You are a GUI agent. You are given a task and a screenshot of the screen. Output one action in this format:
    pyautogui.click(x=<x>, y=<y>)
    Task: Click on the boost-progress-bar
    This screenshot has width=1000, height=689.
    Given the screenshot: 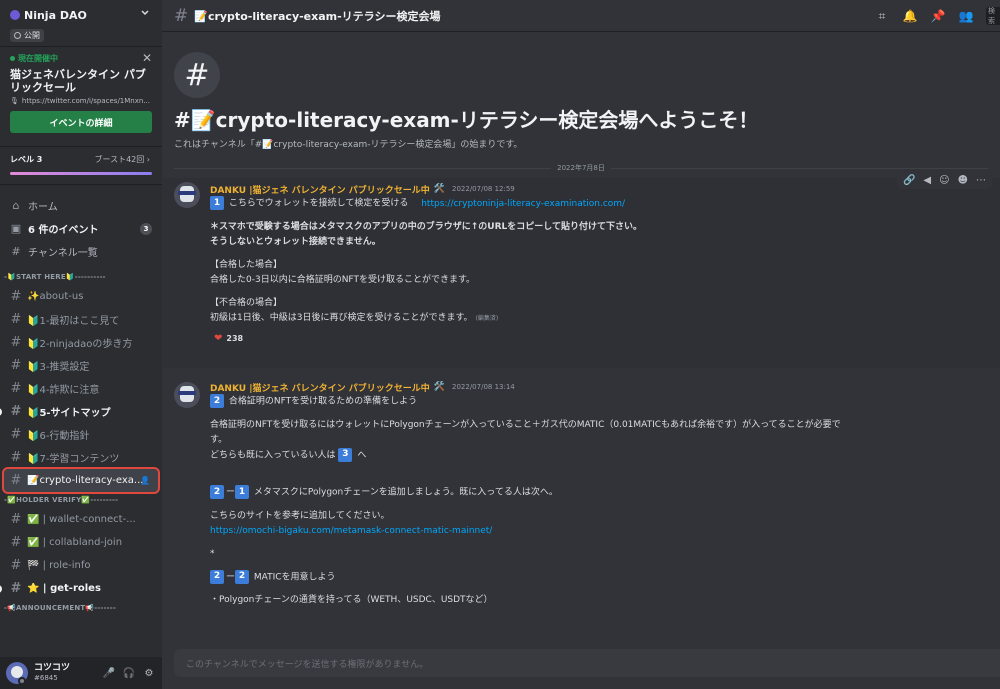 What is the action you would take?
    pyautogui.click(x=81, y=173)
    